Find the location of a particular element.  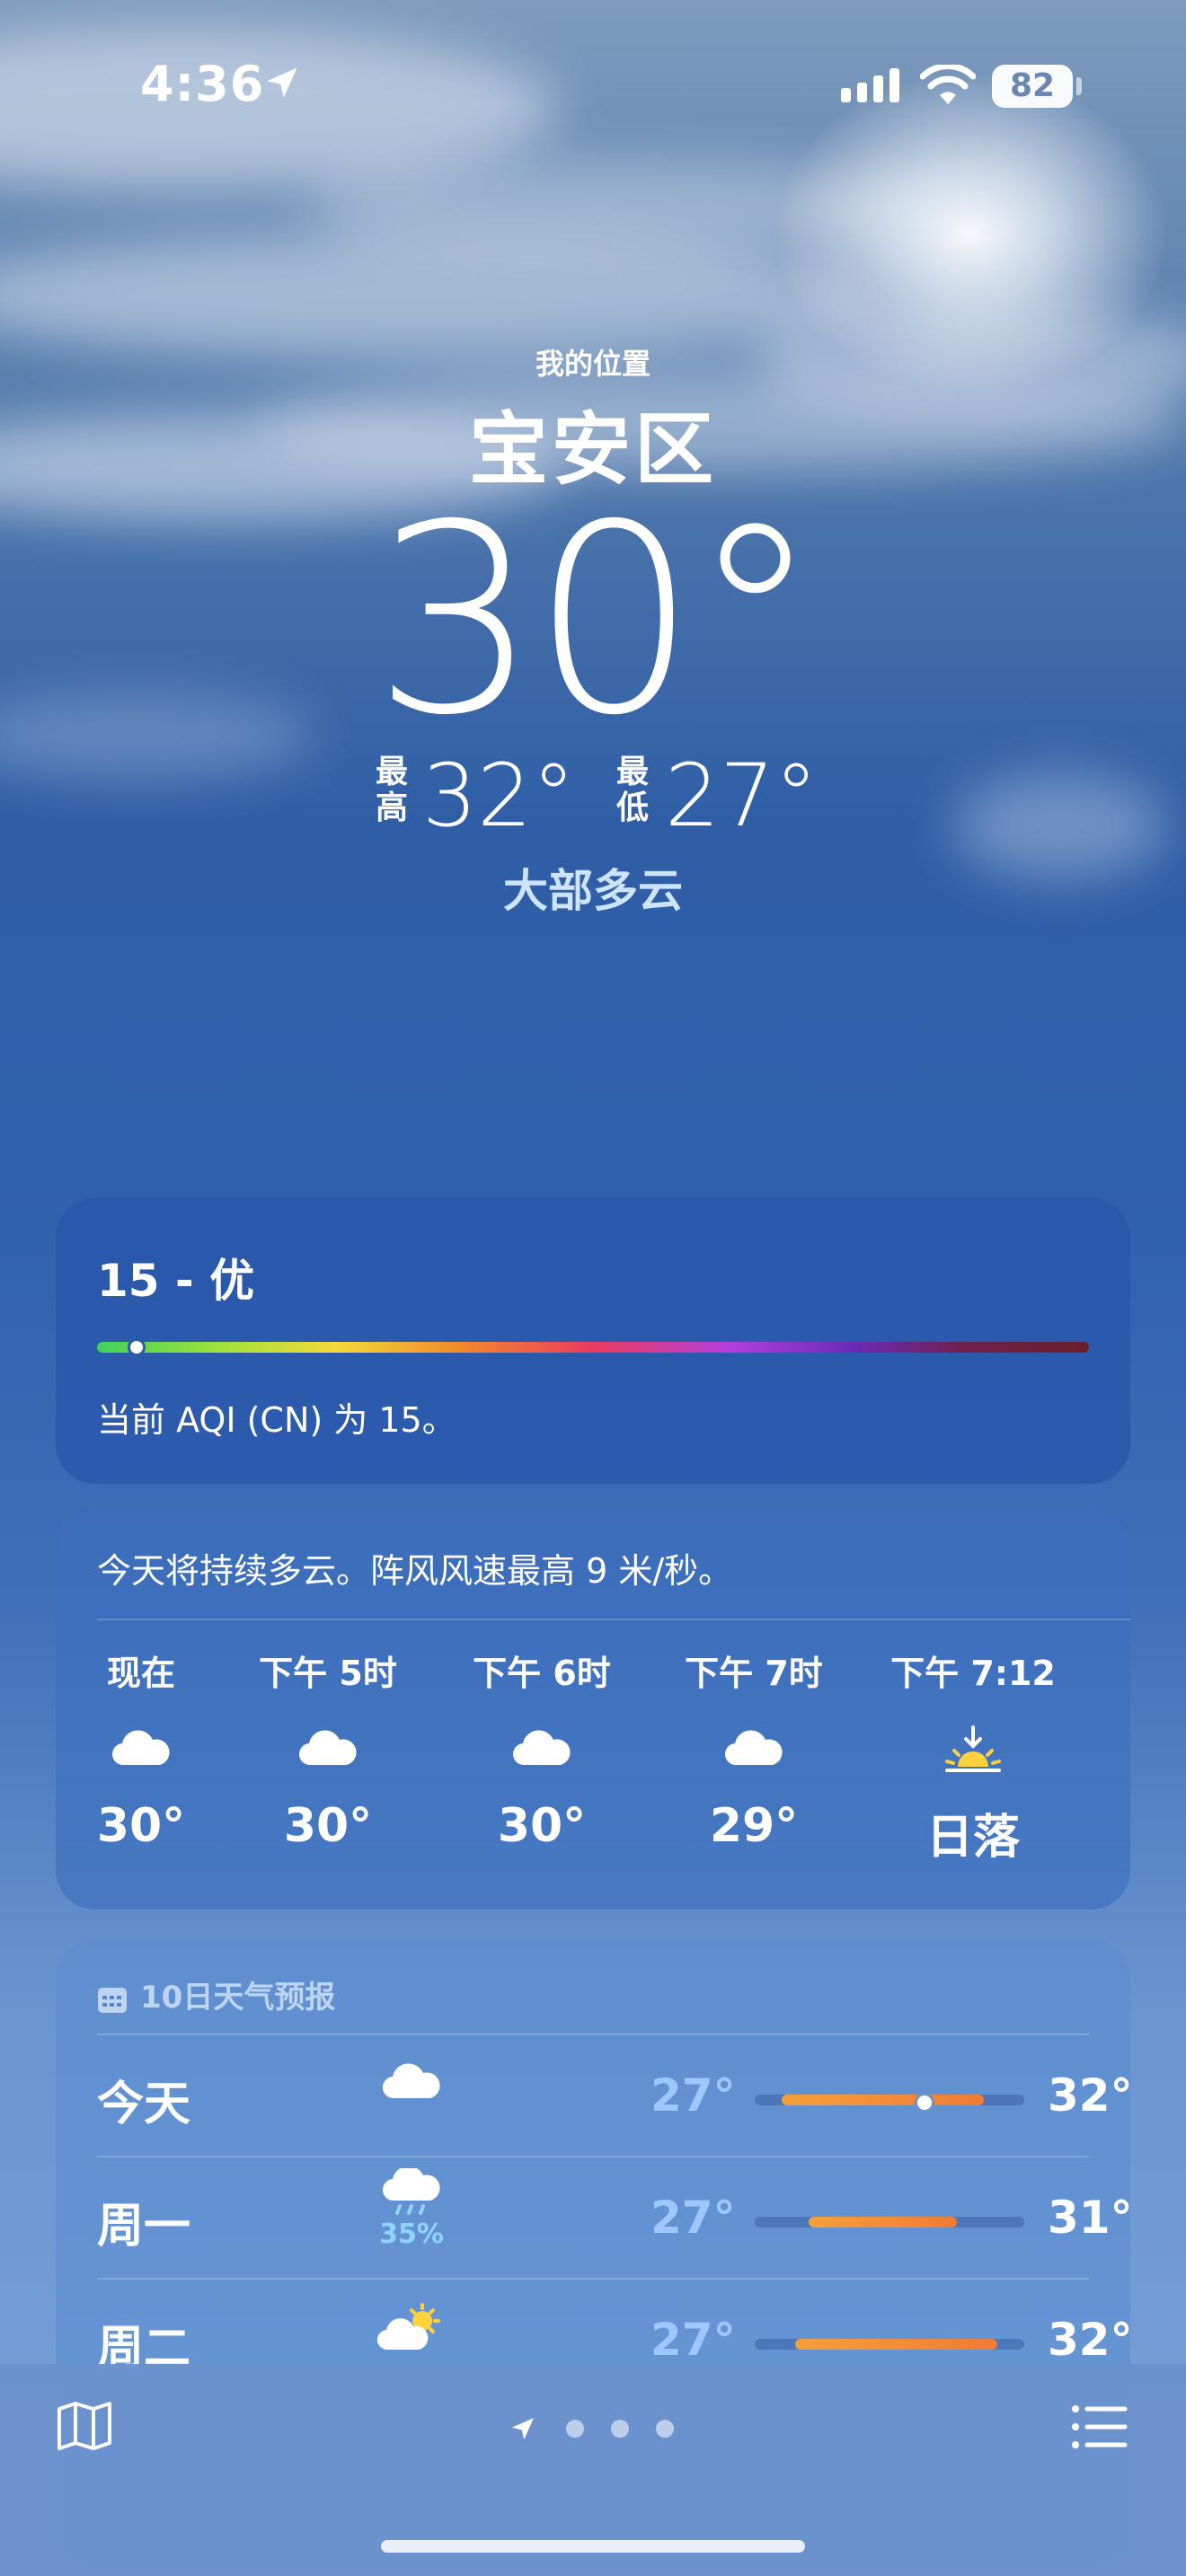

hour-label: 现在 is located at coordinates (140, 1673).